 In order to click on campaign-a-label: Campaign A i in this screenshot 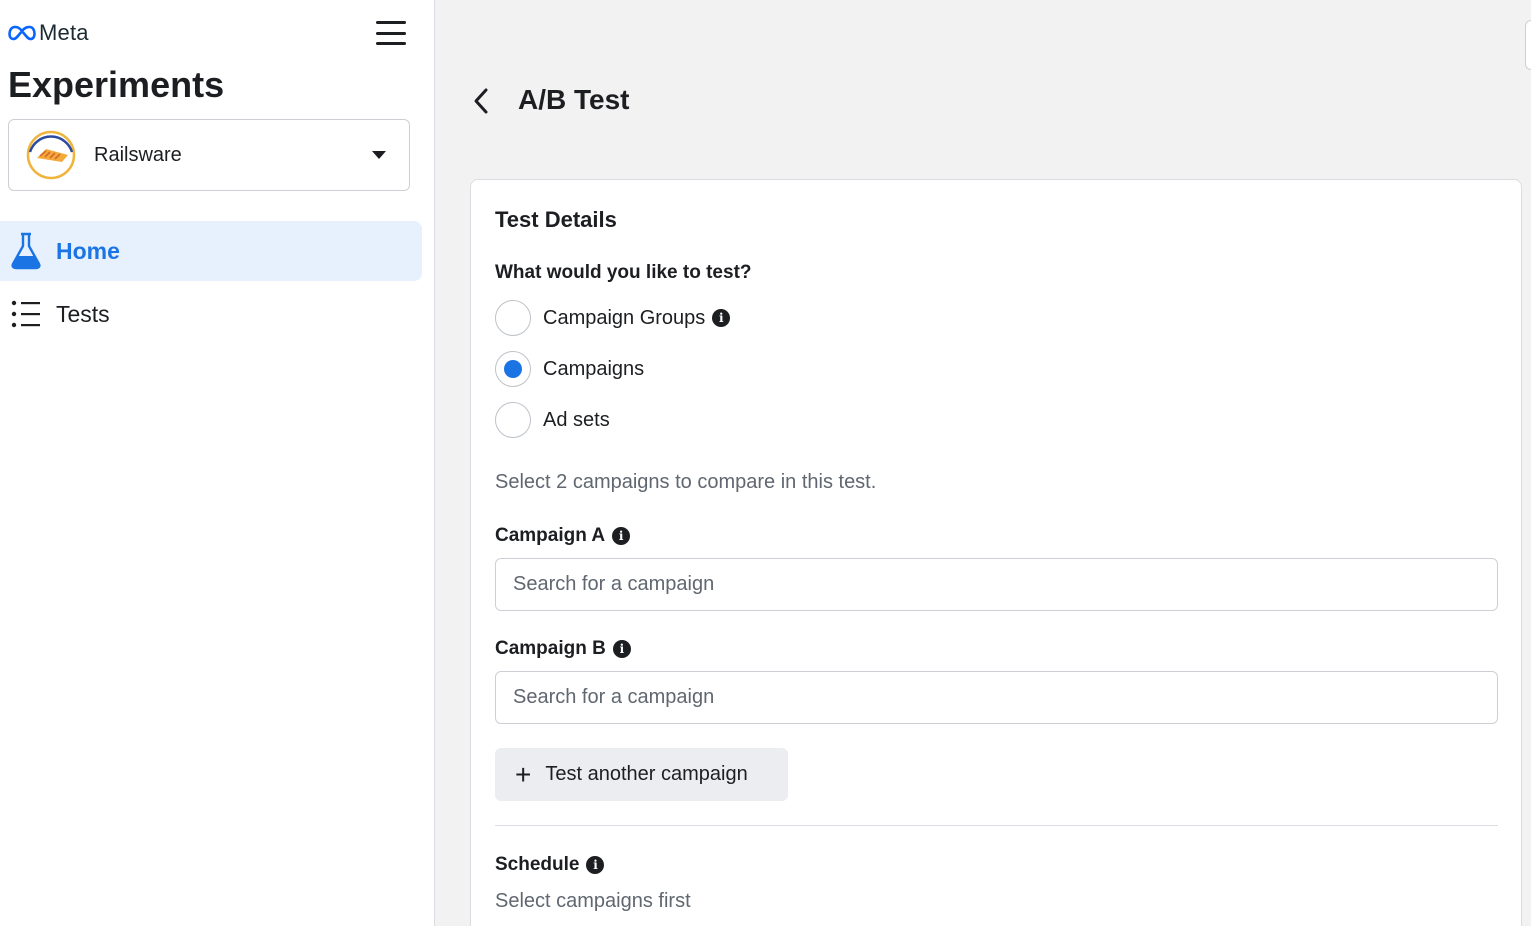, I will do `click(563, 536)`.